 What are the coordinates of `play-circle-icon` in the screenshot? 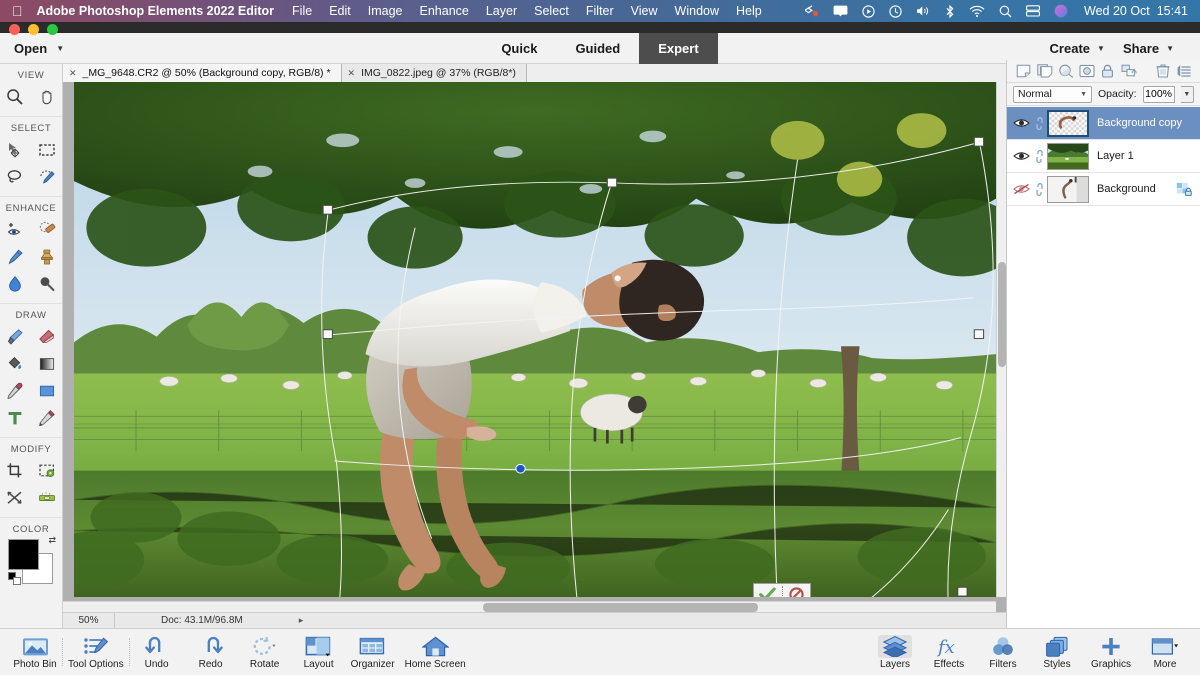 It's located at (868, 11).